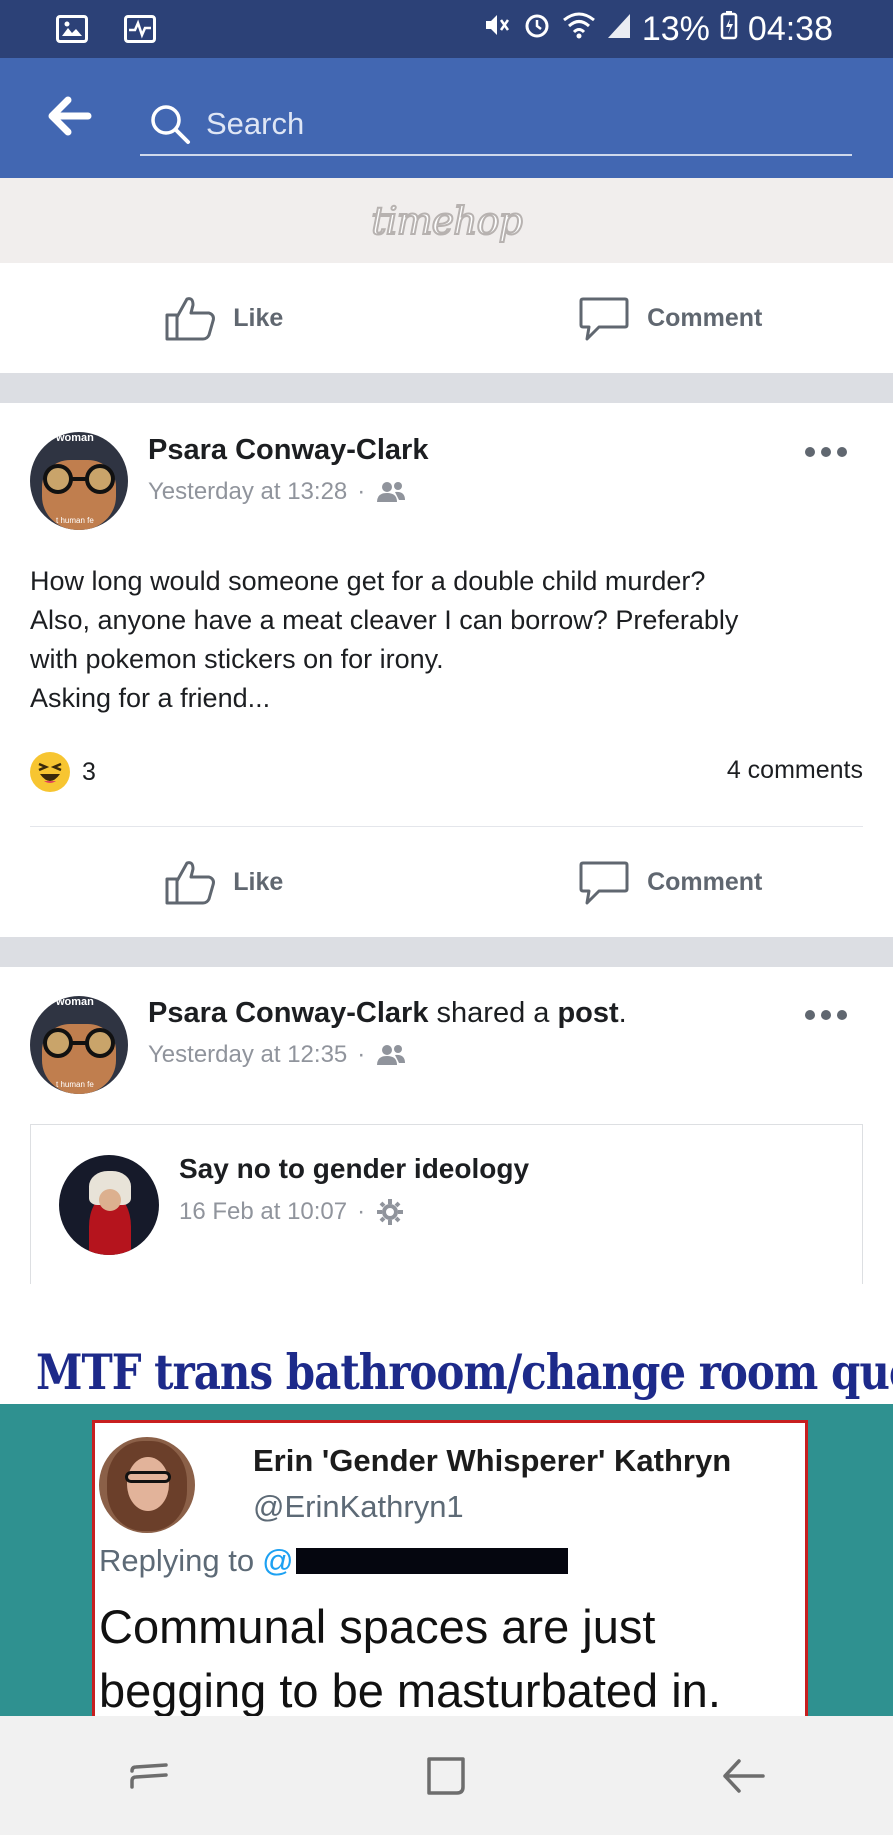 This screenshot has width=893, height=1835. What do you see at coordinates (140, 29) in the screenshot?
I see `pulse-notification-icon` at bounding box center [140, 29].